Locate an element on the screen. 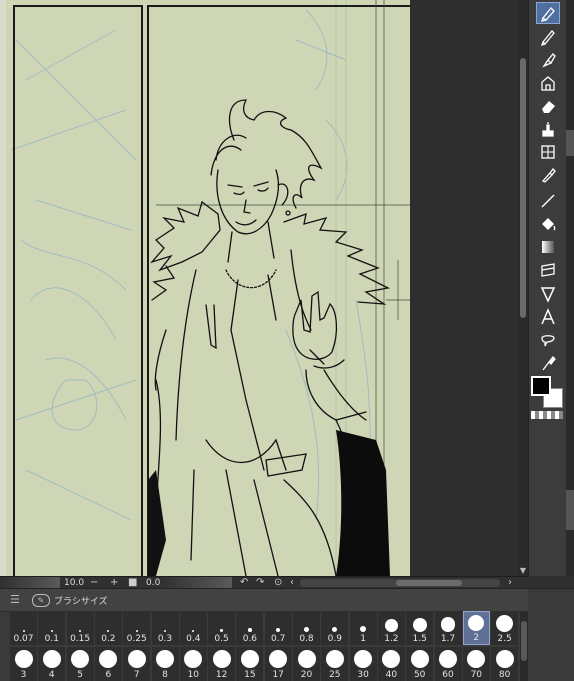  fill-tool is located at coordinates (548, 224).